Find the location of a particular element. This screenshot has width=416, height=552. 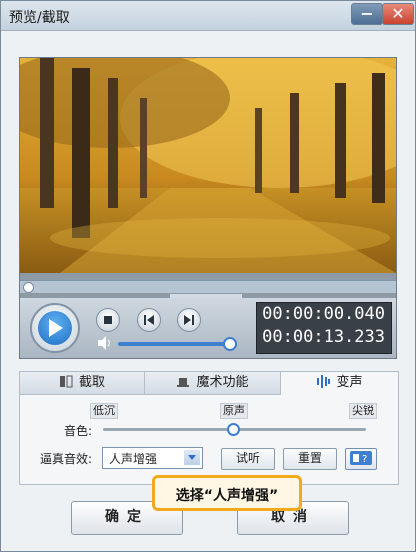

tab-crop-label: 截取 is located at coordinates (91, 382).